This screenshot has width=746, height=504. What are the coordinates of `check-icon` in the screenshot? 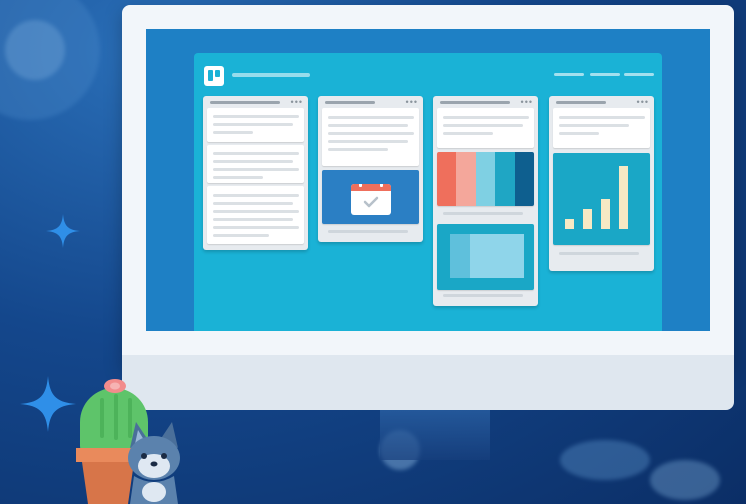 It's located at (371, 202).